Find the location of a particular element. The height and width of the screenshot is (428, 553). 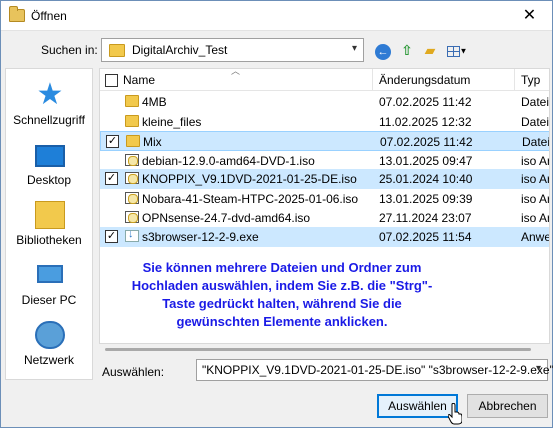

lookin-label: Suchen in: is located at coordinates (69, 50).